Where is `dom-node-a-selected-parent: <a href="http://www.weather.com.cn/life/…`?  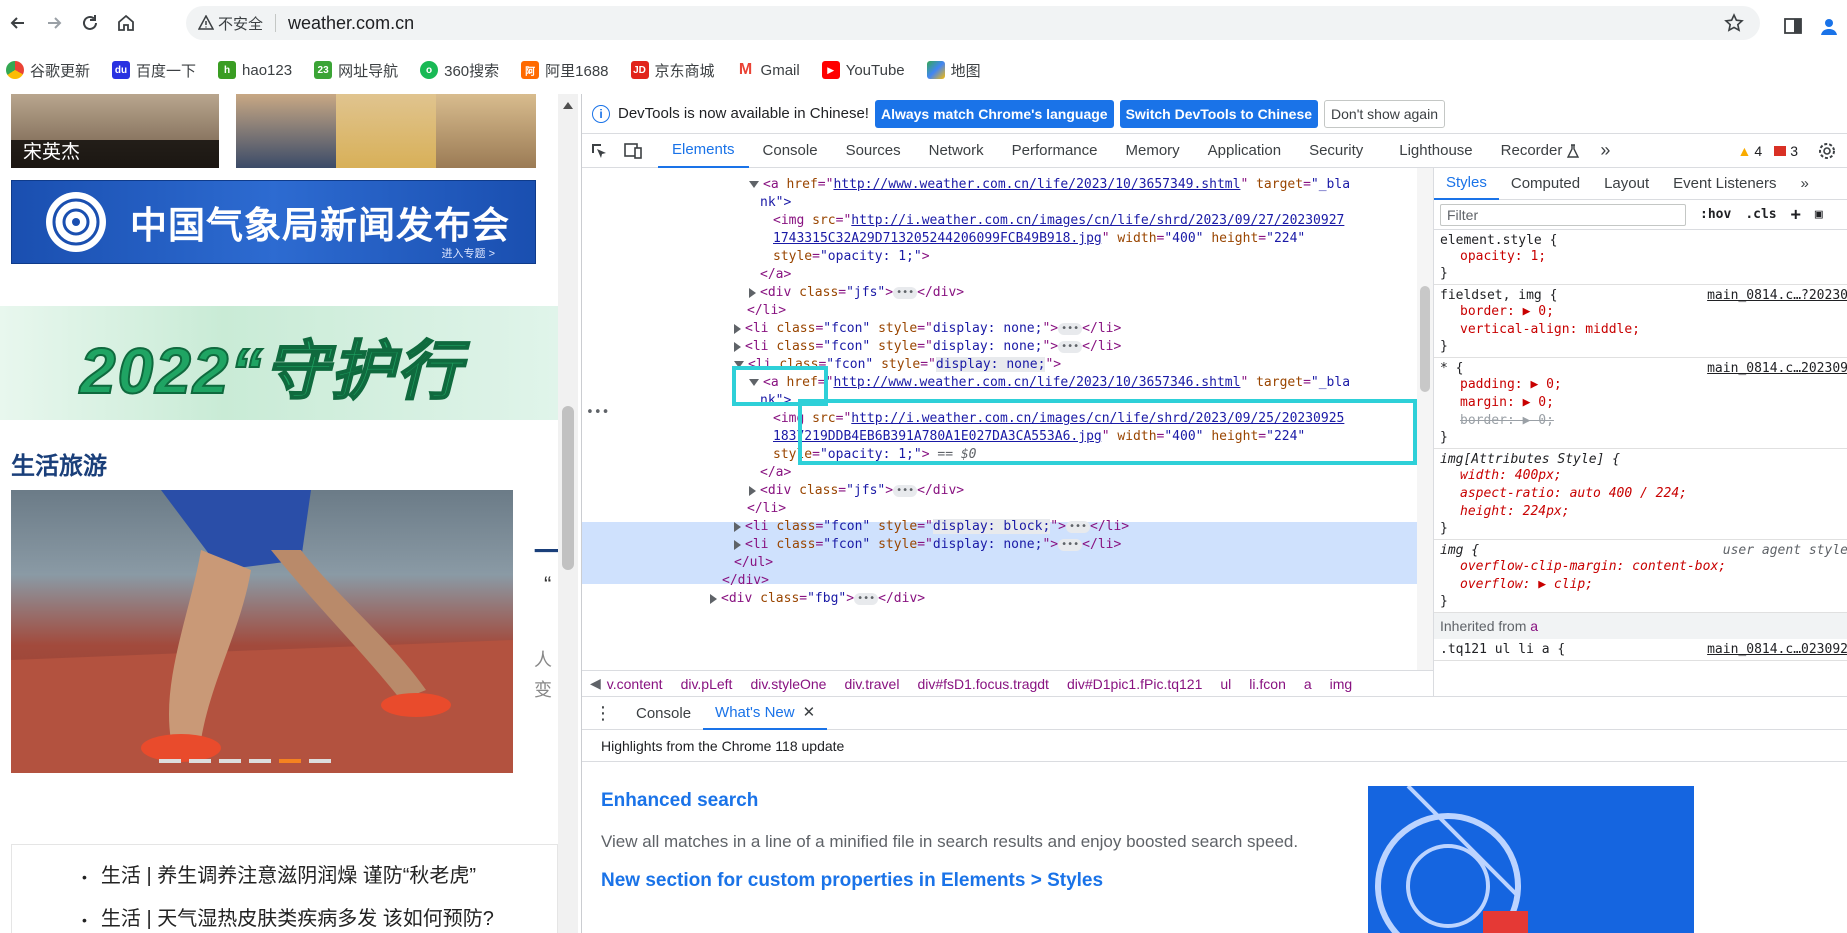 dom-node-a-selected-parent: <a href="http://www.weather.com.cn/life/… is located at coordinates (1049, 383).